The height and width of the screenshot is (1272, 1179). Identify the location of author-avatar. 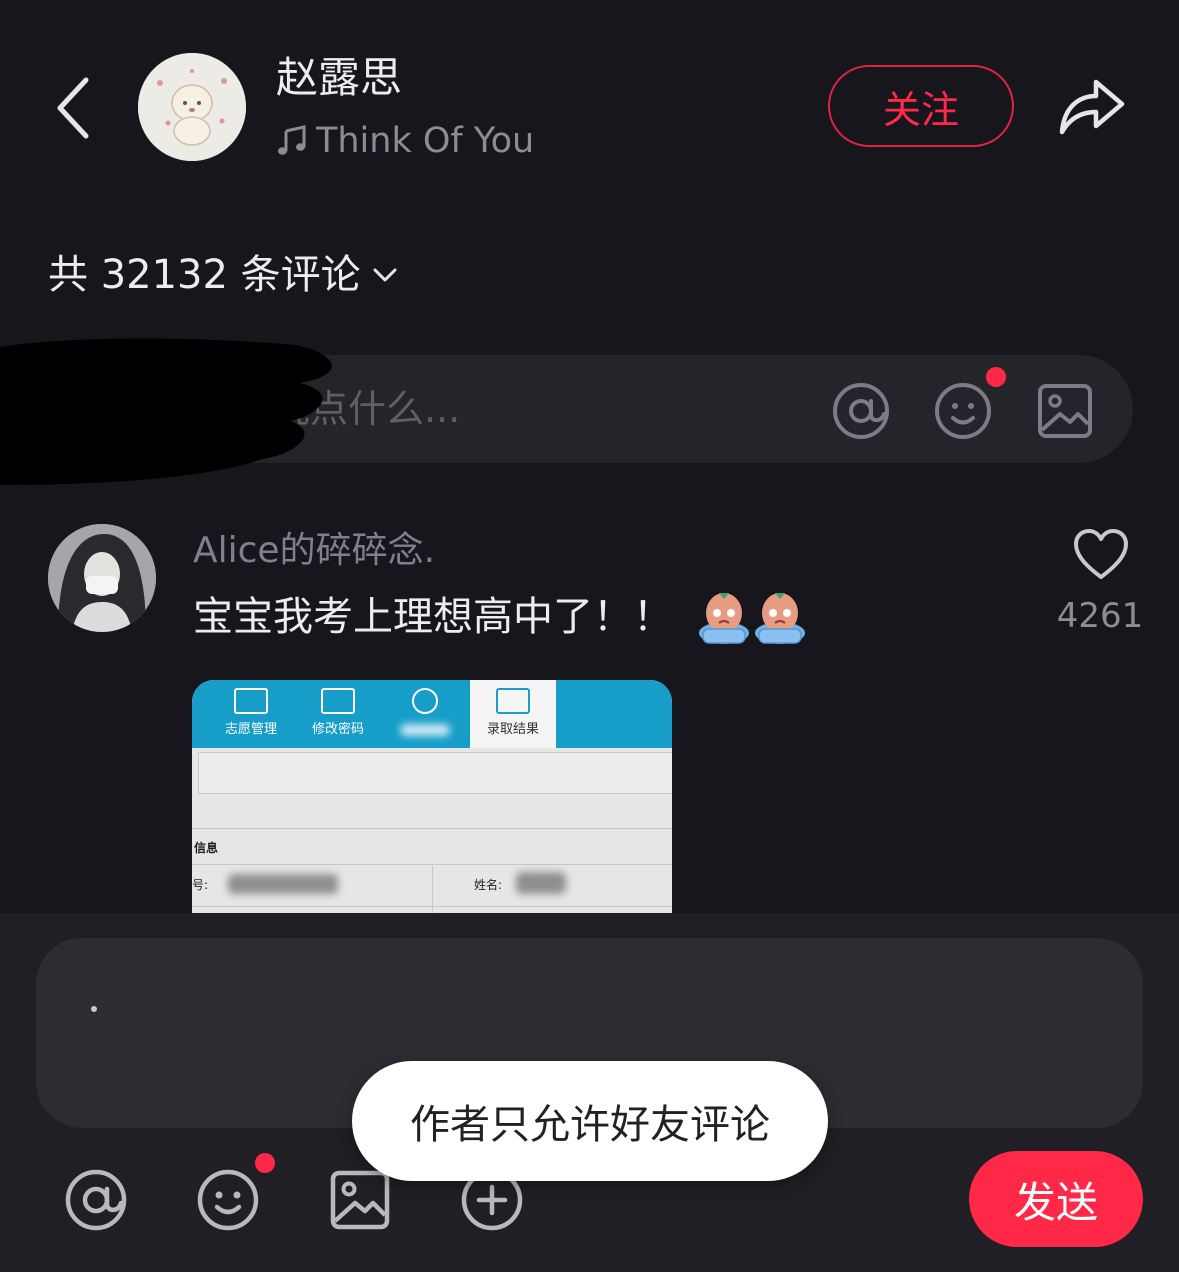
(192, 107).